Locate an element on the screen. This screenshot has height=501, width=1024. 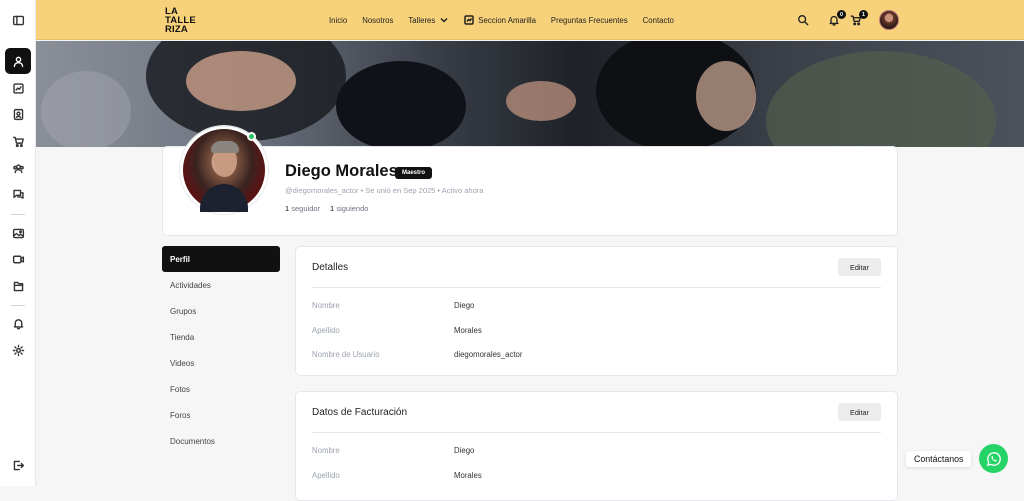
nav-item-seccion-amarilla: Seccion Amarilla is located at coordinates (500, 20).